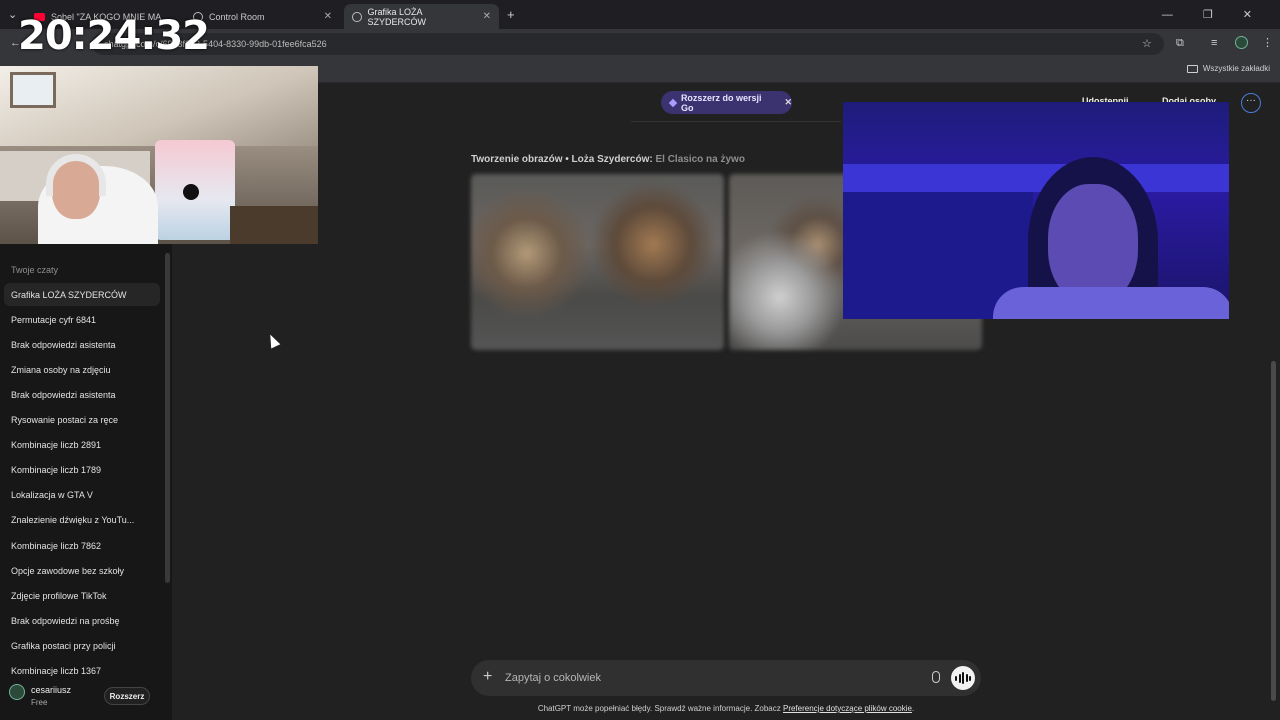  What do you see at coordinates (82, 419) in the screenshot?
I see `chat-item: Rysowanie postaci za ręce` at bounding box center [82, 419].